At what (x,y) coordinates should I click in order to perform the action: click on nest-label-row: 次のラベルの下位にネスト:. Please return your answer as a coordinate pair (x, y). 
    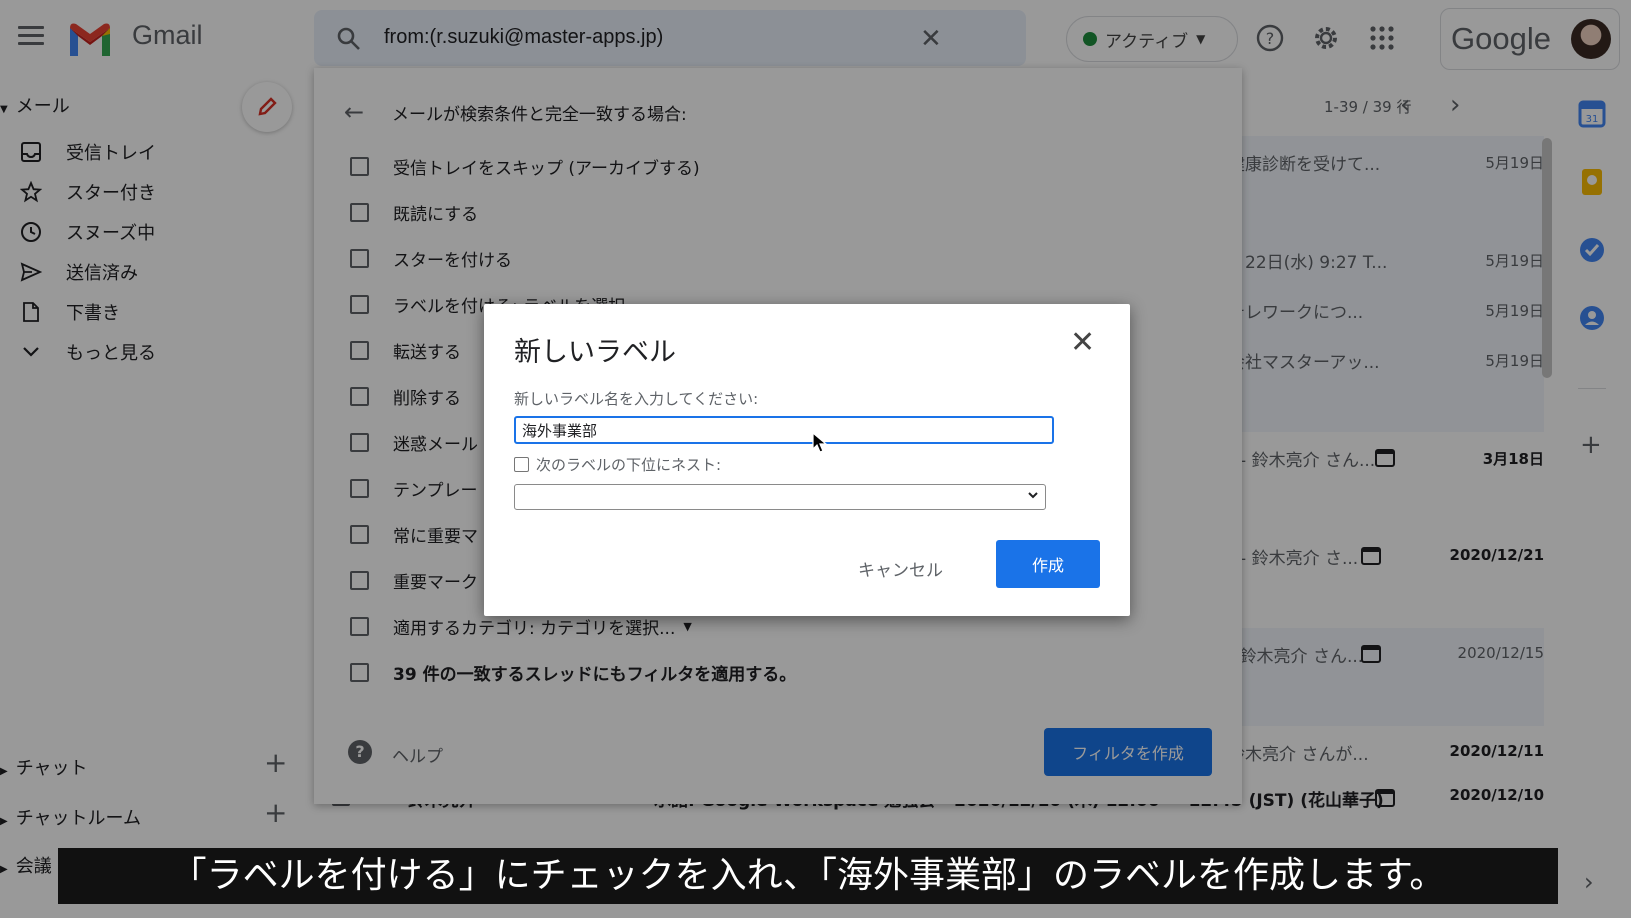
    Looking at the image, I should click on (617, 464).